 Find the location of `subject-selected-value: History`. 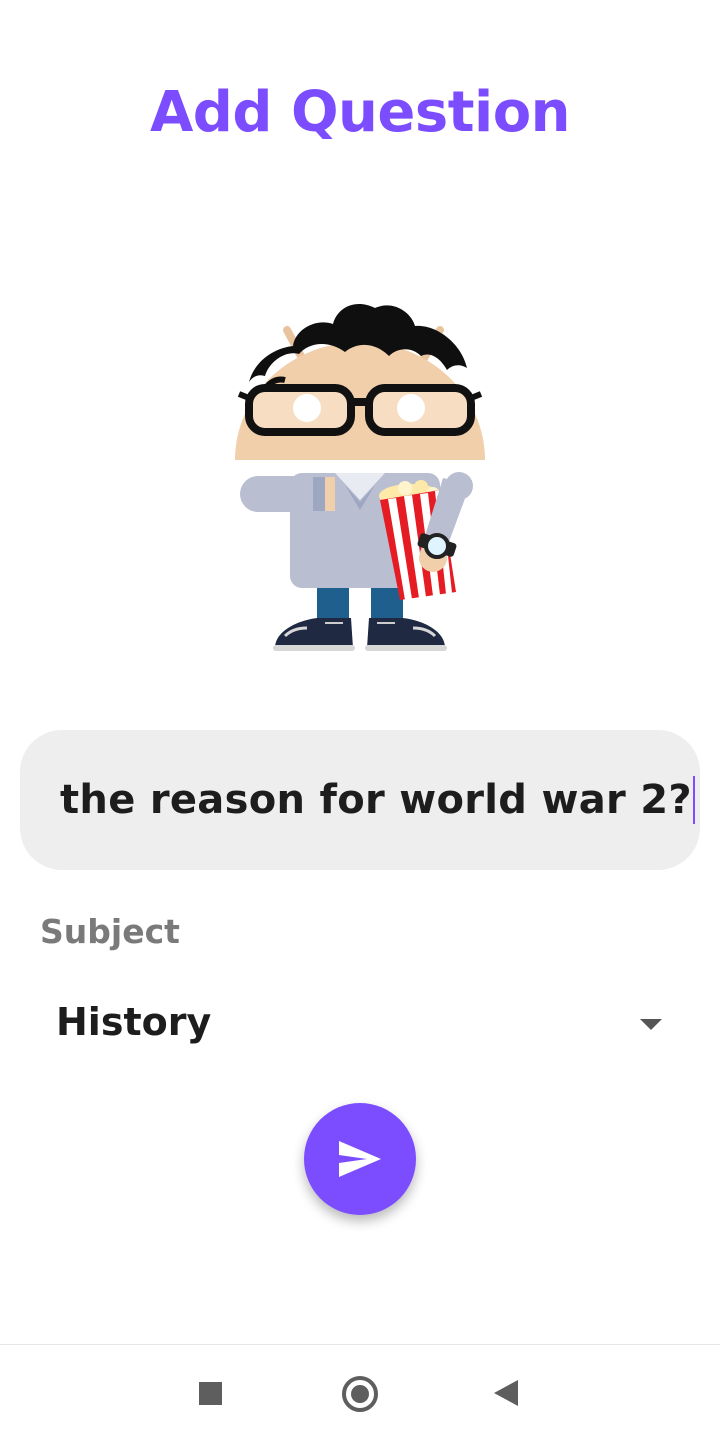

subject-selected-value: History is located at coordinates (134, 1022).